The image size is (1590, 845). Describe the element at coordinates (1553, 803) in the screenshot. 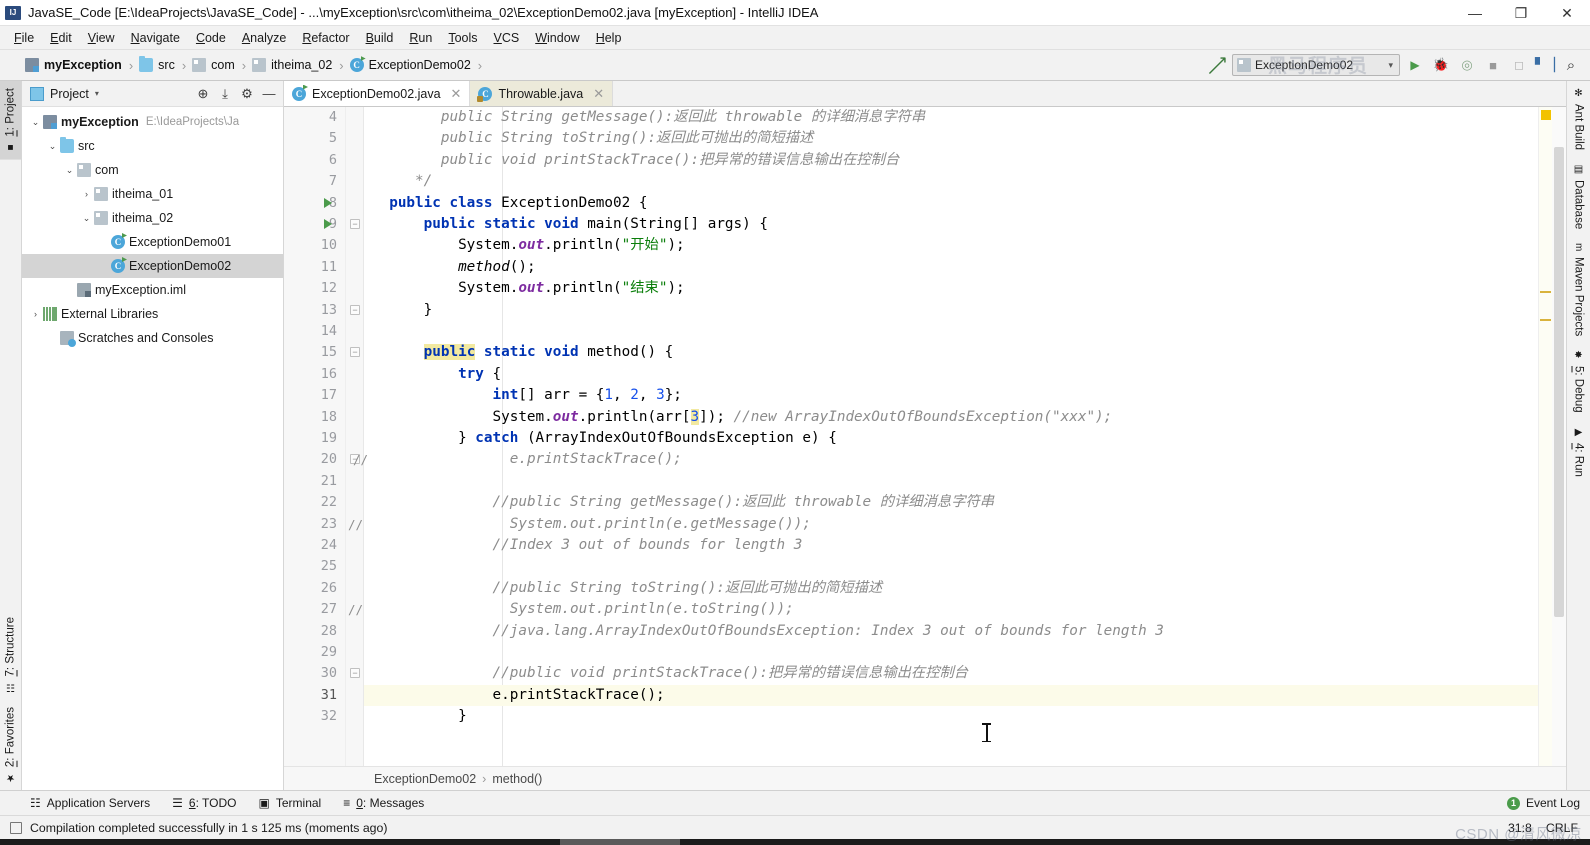

I see `event-log-button: Event Log` at that location.